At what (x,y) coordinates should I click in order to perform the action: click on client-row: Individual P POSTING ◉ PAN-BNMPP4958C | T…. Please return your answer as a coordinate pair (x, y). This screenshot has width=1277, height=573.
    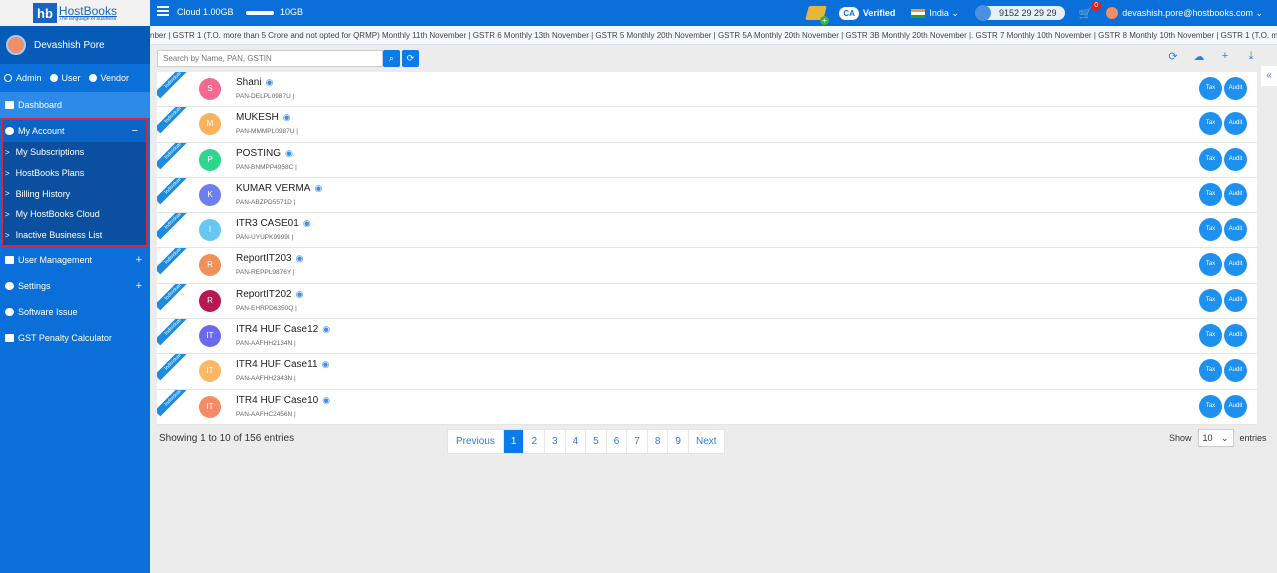
    Looking at the image, I should click on (707, 160).